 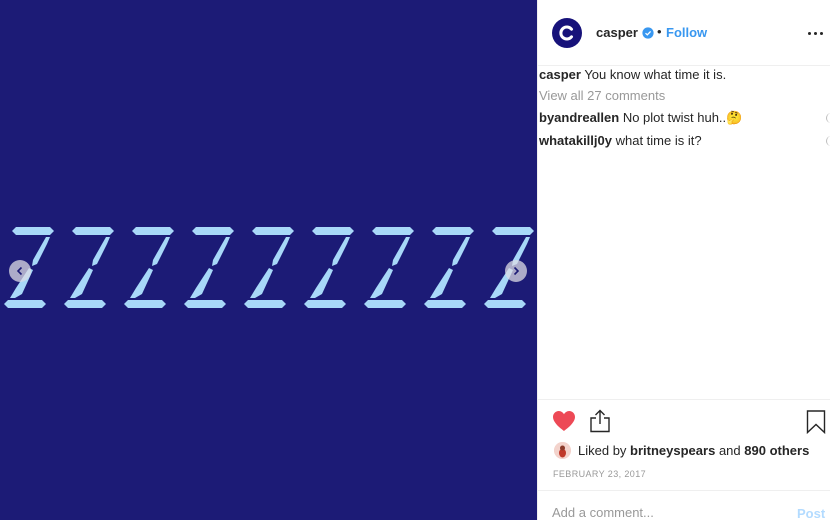 What do you see at coordinates (560, 74) in the screenshot?
I see `caption-username: casper` at bounding box center [560, 74].